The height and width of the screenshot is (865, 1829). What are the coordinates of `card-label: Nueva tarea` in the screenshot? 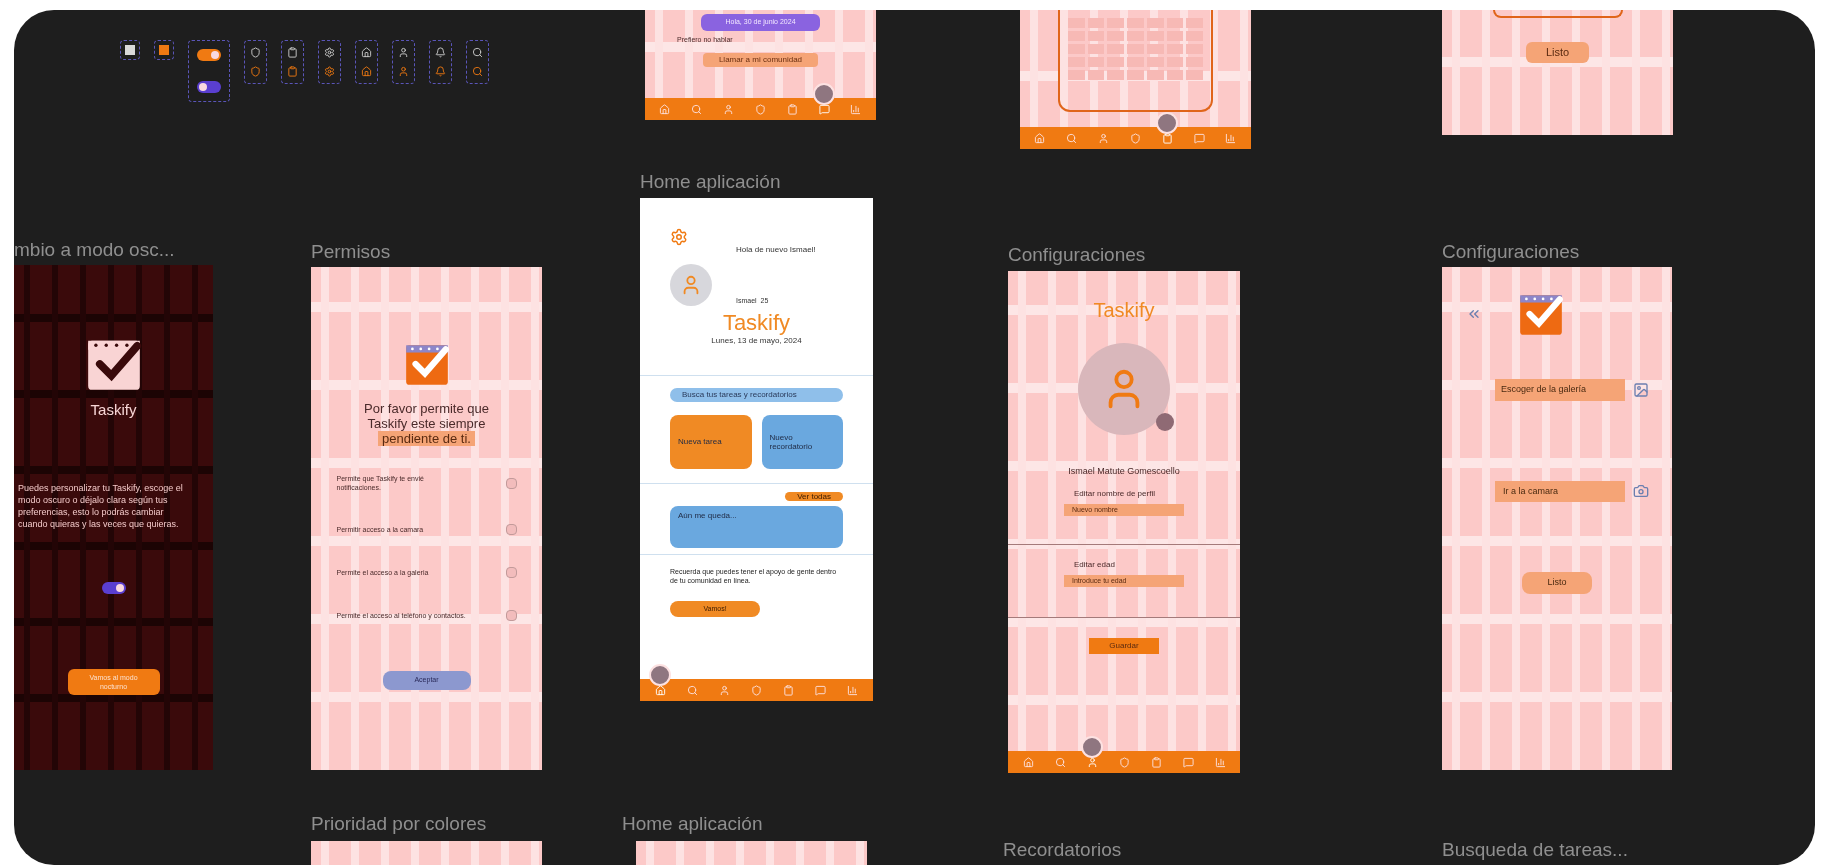 It's located at (700, 441).